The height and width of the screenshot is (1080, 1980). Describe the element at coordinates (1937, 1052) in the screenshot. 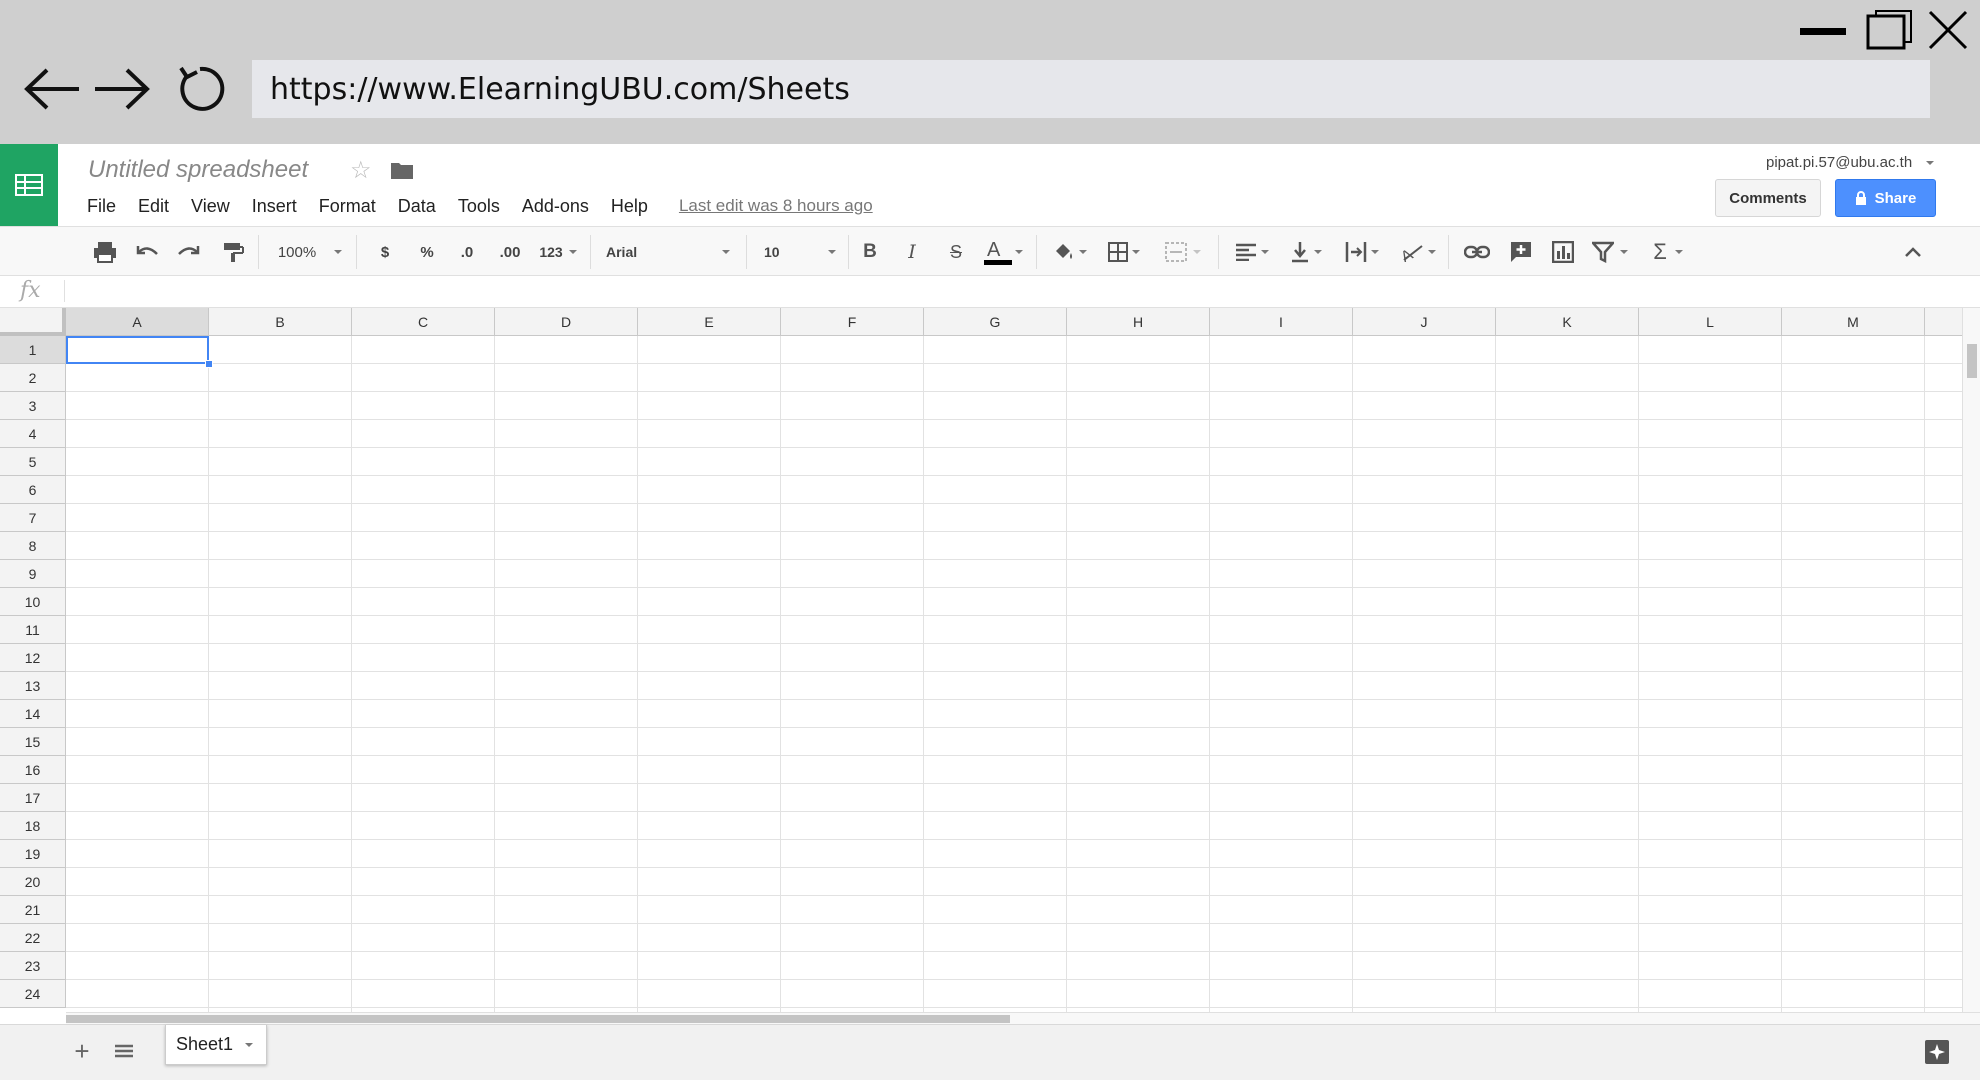

I see `explore-icon` at that location.